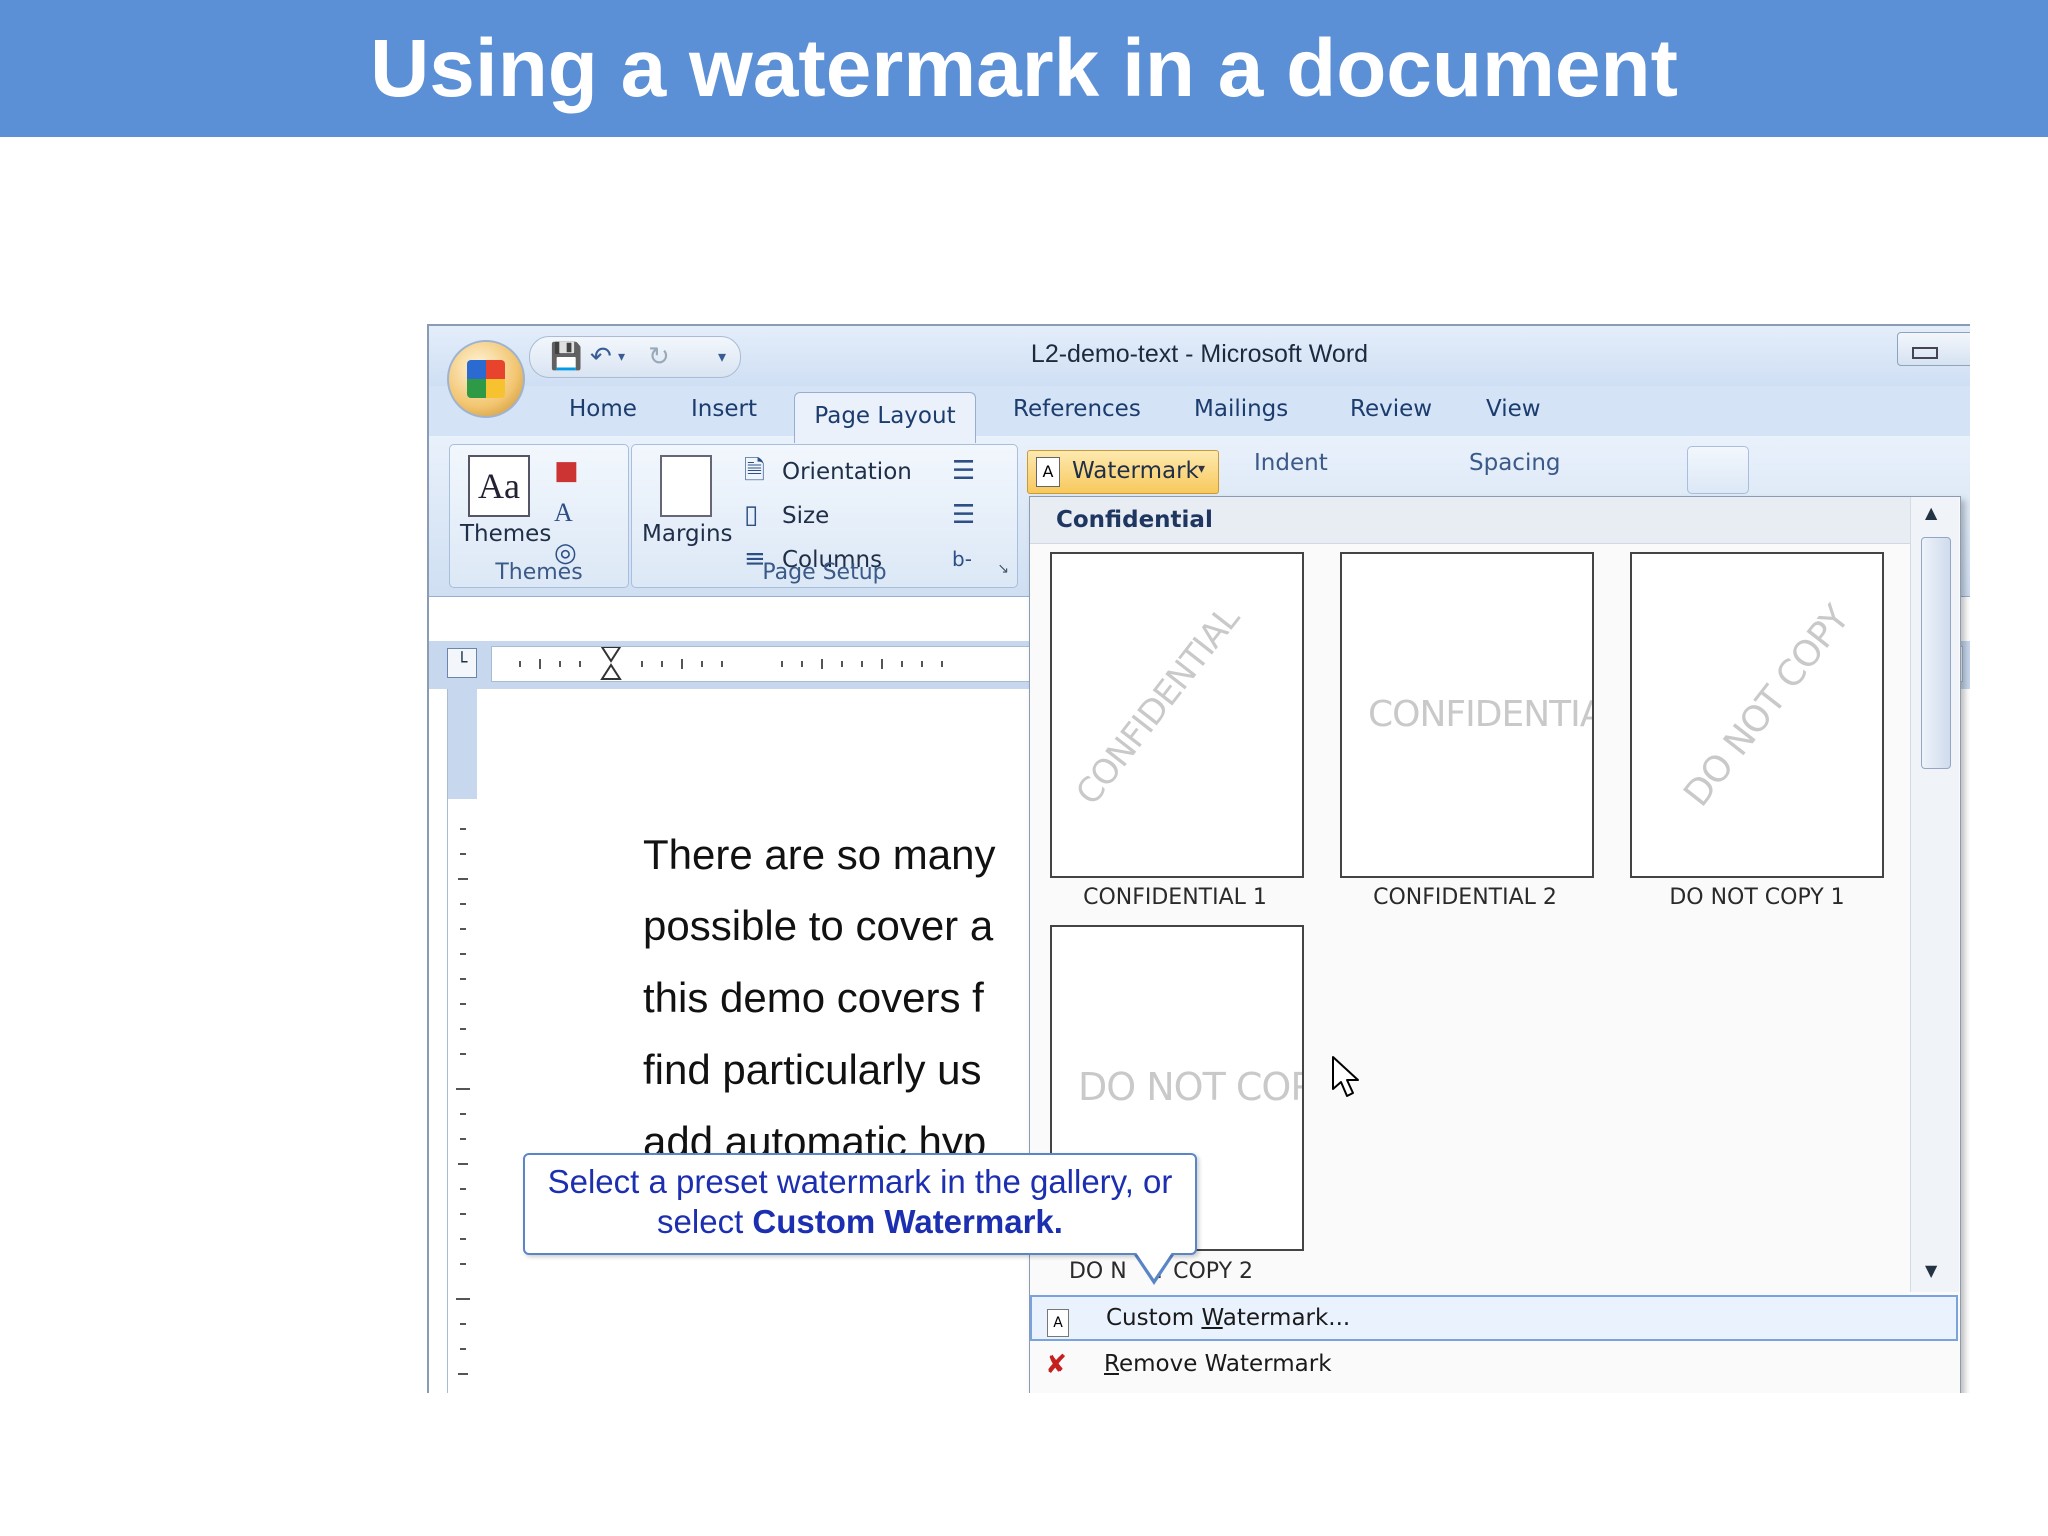 Image resolution: width=2048 pixels, height=1536 pixels. I want to click on minimize-icon, so click(1925, 353).